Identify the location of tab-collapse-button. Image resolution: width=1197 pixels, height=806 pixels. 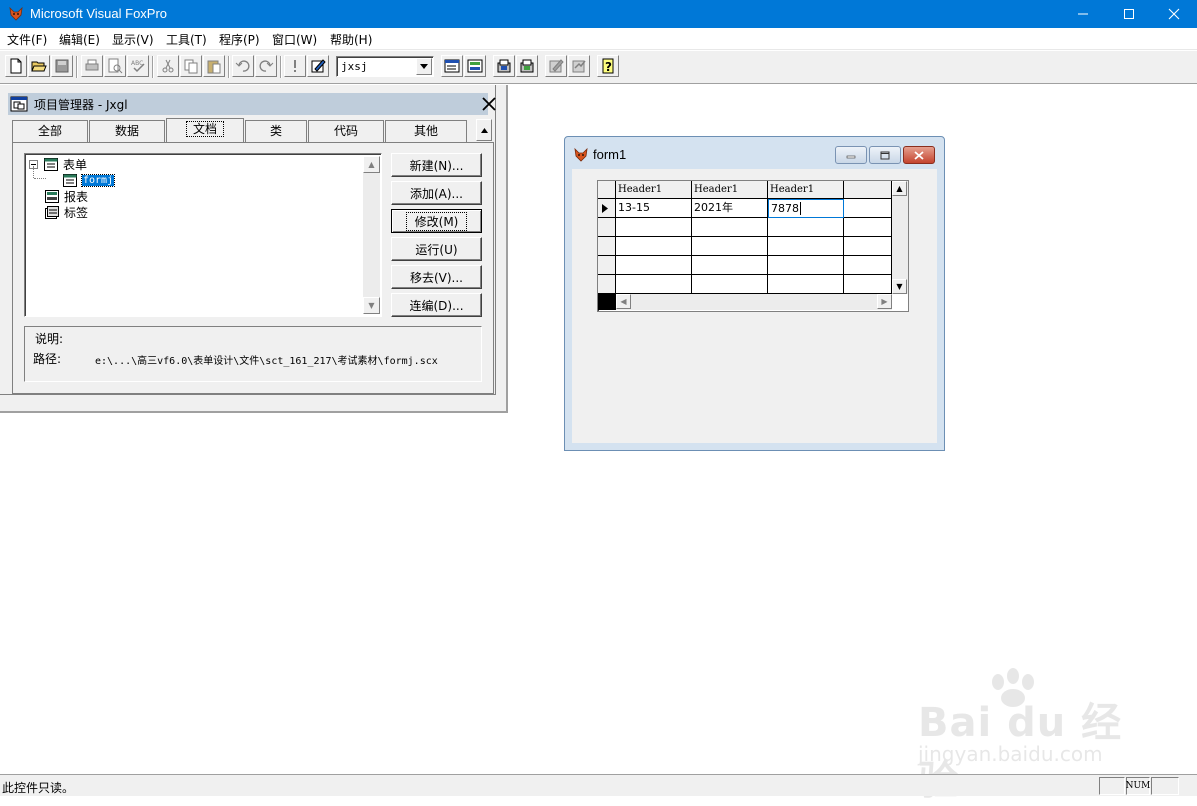
(484, 130).